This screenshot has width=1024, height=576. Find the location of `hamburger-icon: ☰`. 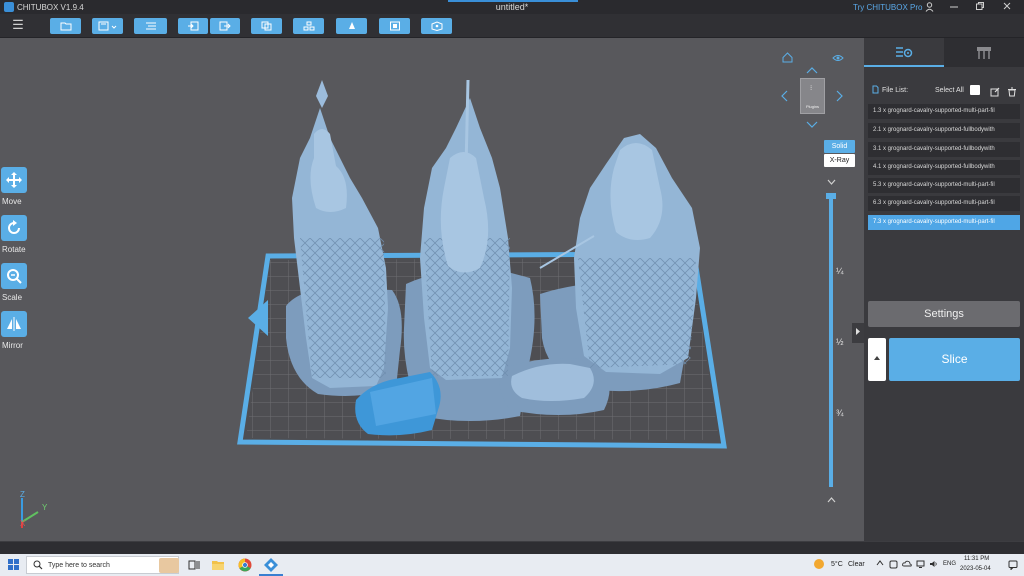

hamburger-icon: ☰ is located at coordinates (18, 25).